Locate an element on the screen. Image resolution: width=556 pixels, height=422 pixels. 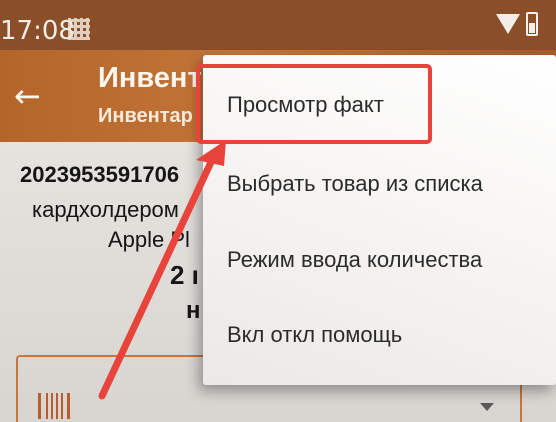
wifi-icon is located at coordinates (508, 24).